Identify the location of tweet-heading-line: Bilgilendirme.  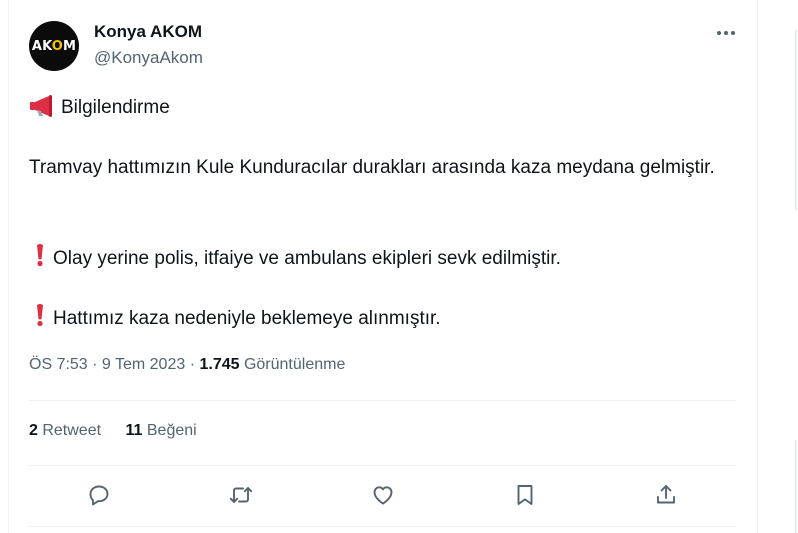
(99, 108).